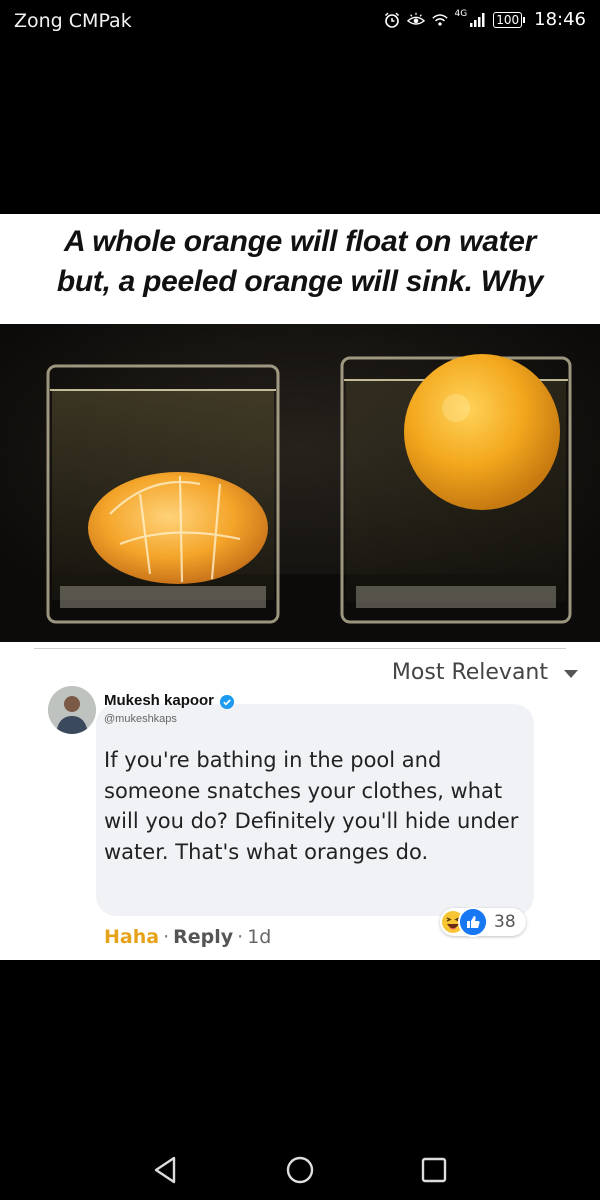  Describe the element at coordinates (300, 22) in the screenshot. I see `status-bar: Zong CMPak 4G 100 18:46` at that location.